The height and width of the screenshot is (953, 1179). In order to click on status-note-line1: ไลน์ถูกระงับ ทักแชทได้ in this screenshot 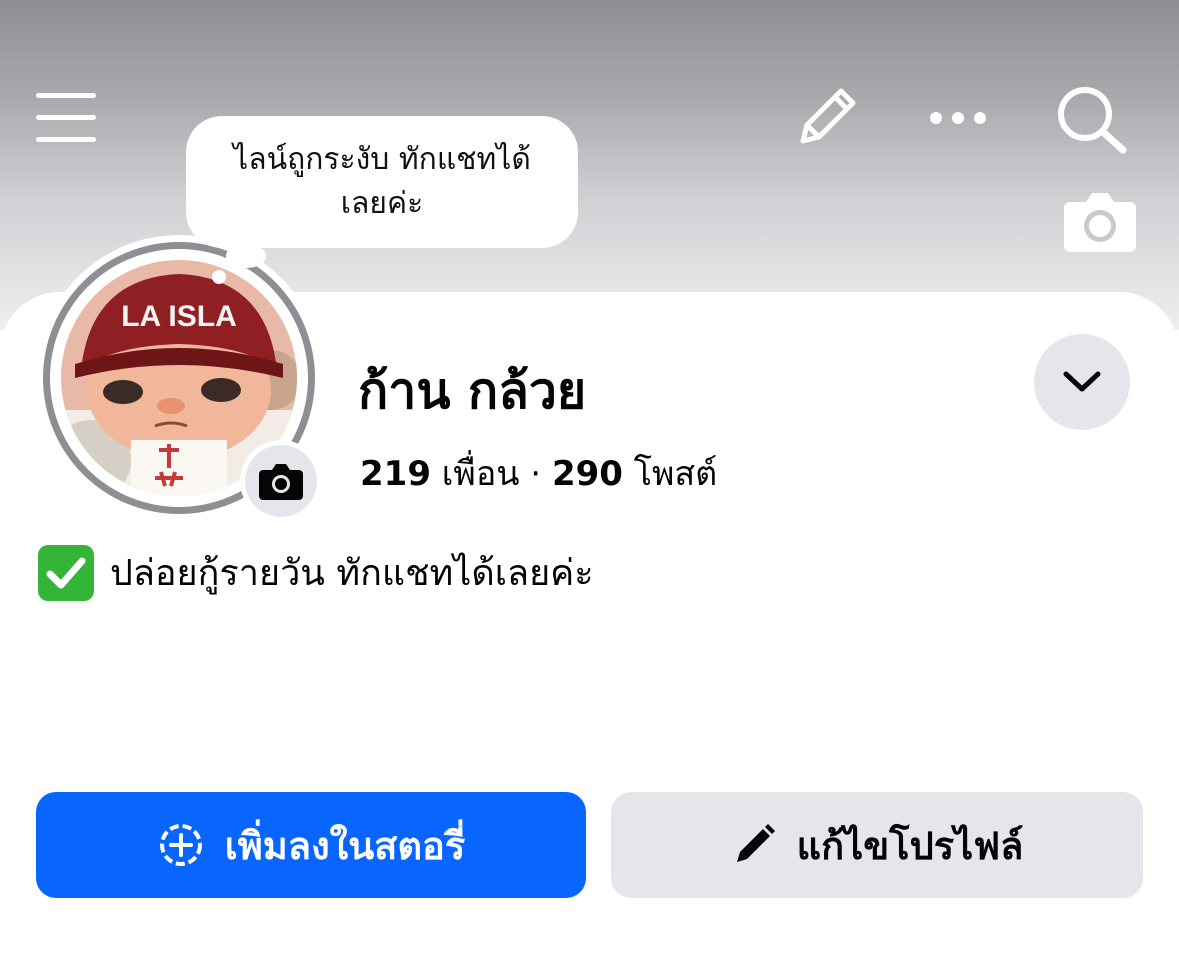, I will do `click(382, 159)`.